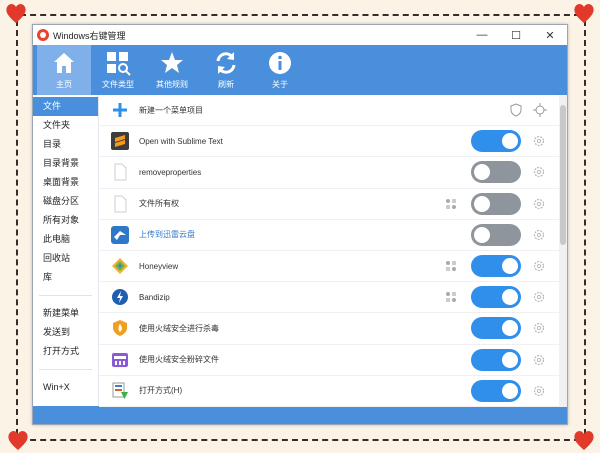 This screenshot has width=600, height=453. What do you see at coordinates (585, 227) in the screenshot?
I see `decor-frame-right` at bounding box center [585, 227].